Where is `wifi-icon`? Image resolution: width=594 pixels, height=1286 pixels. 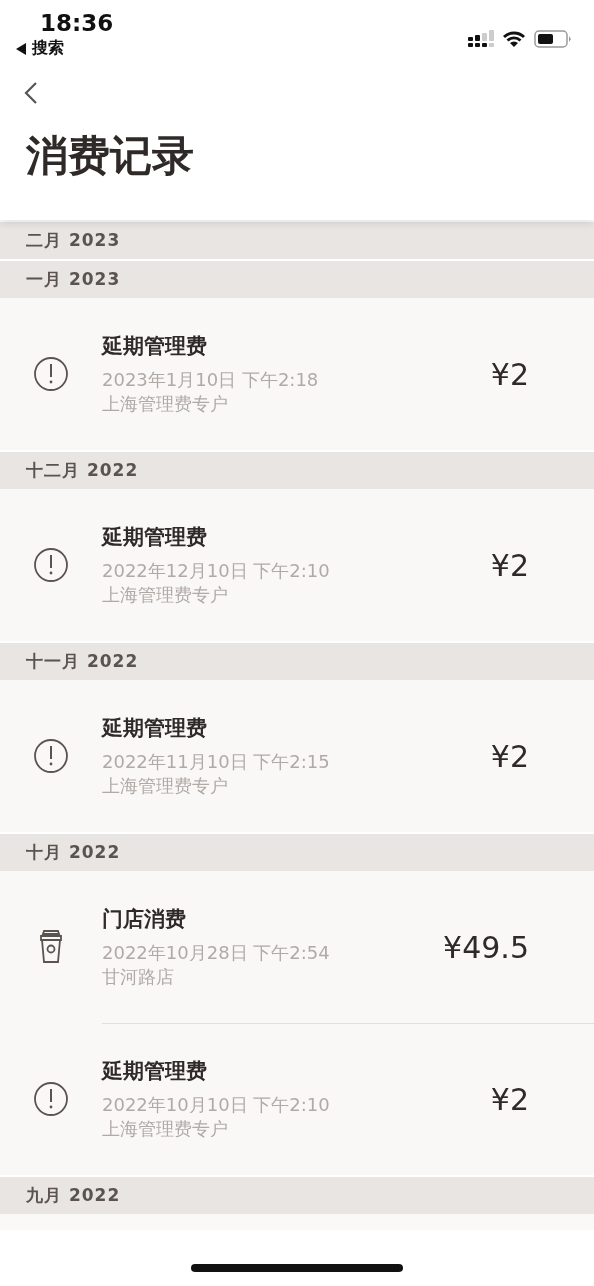
wifi-icon is located at coordinates (514, 39).